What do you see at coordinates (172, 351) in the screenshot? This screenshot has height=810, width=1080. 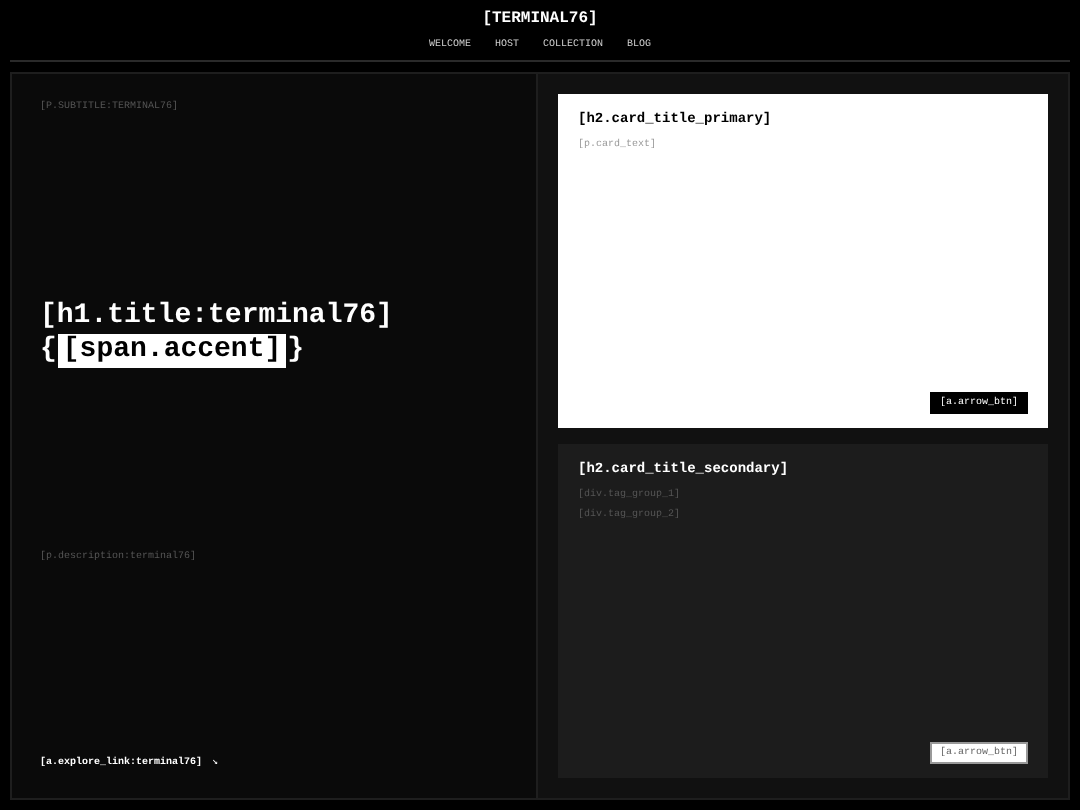 I see `accent-highlight: [span.accent]` at bounding box center [172, 351].